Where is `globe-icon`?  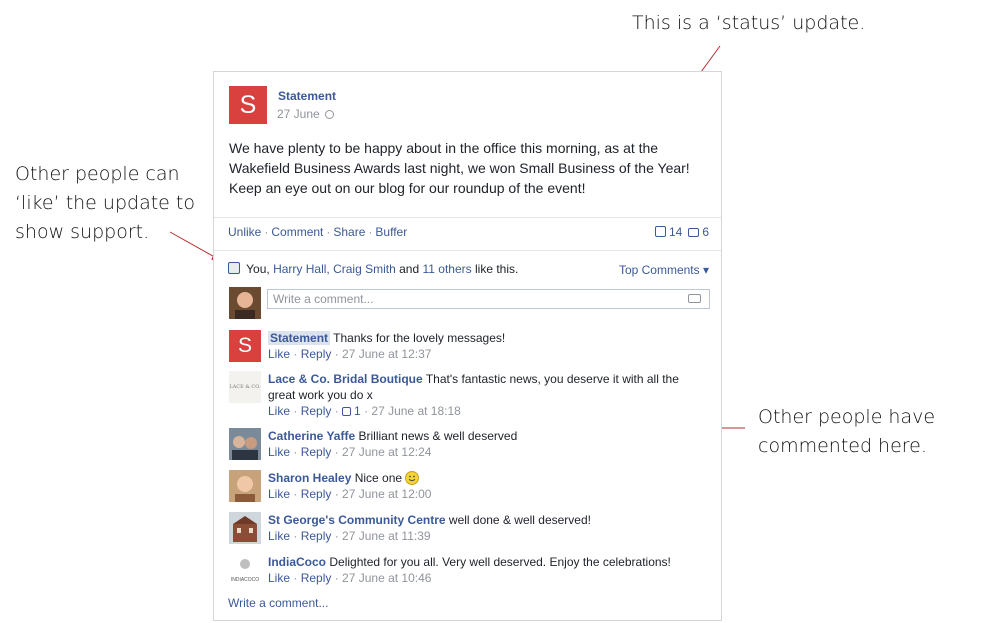 globe-icon is located at coordinates (329, 114).